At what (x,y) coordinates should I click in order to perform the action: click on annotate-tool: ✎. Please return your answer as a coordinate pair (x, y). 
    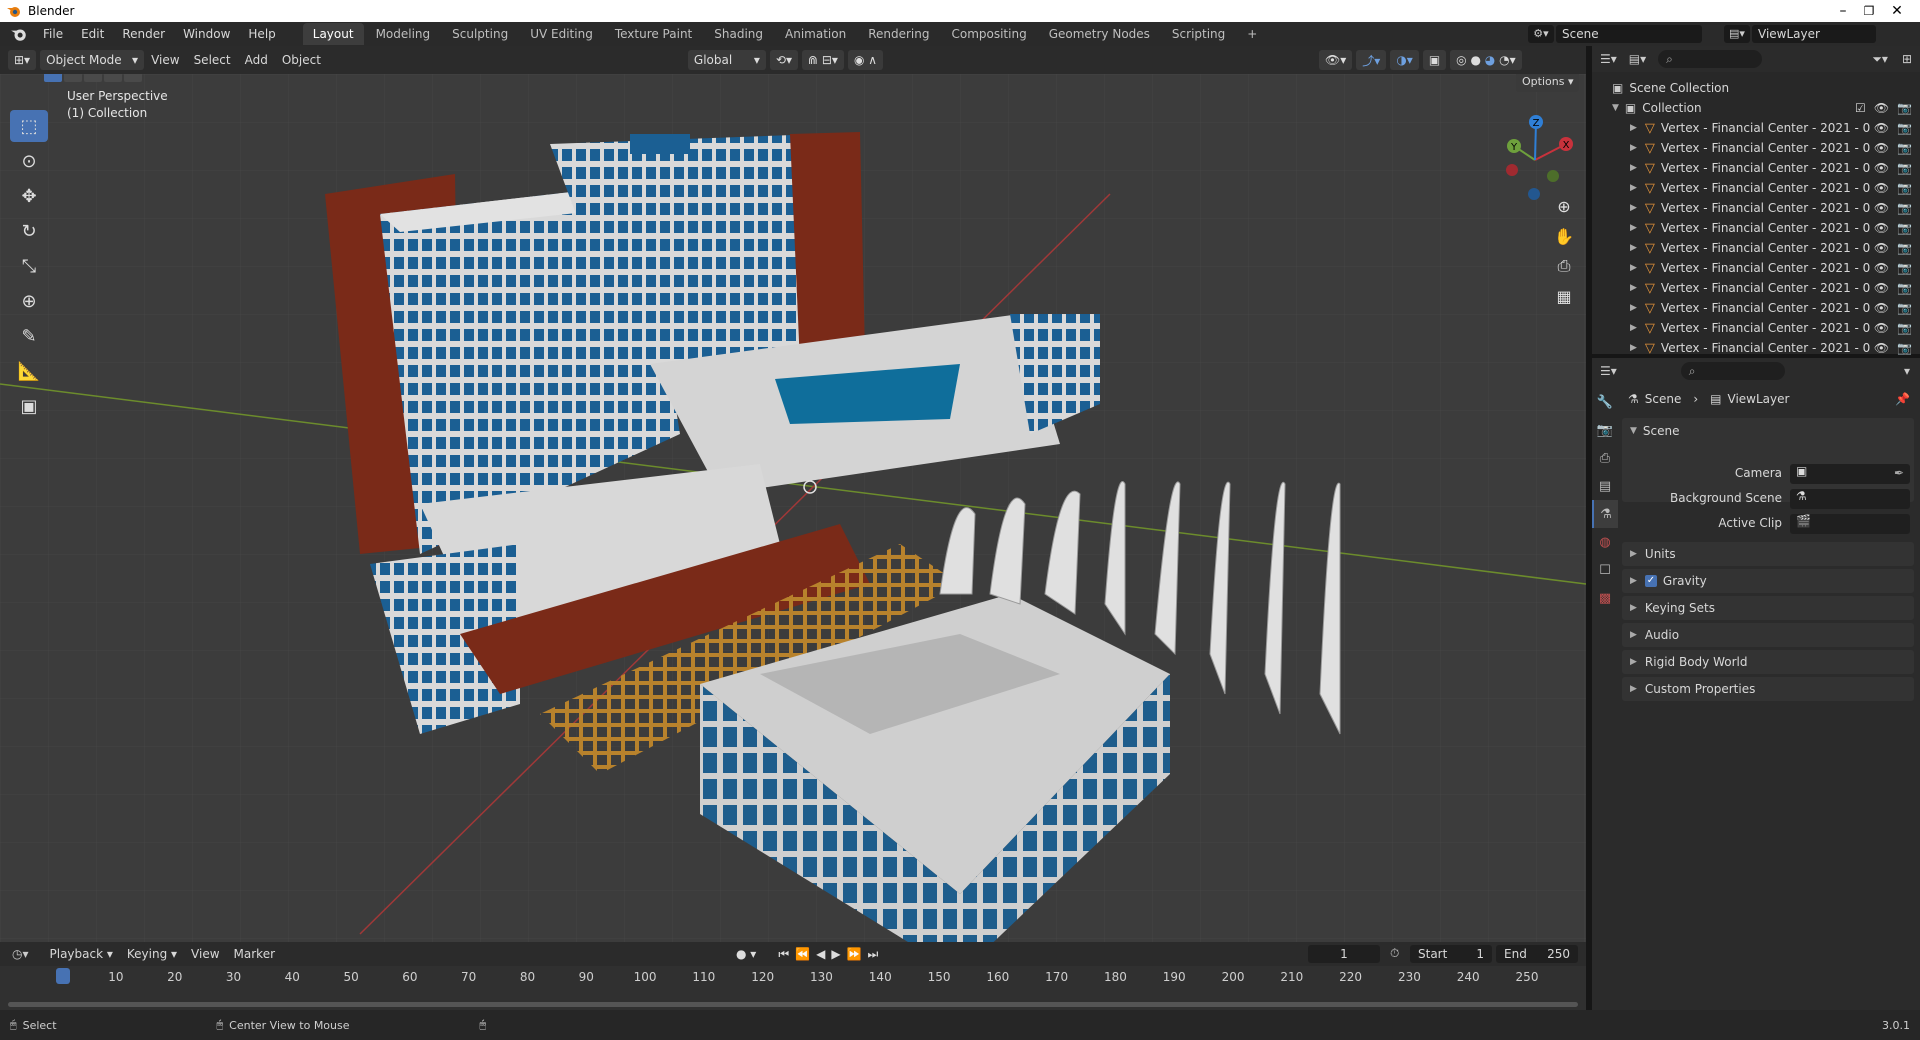
    Looking at the image, I should click on (29, 336).